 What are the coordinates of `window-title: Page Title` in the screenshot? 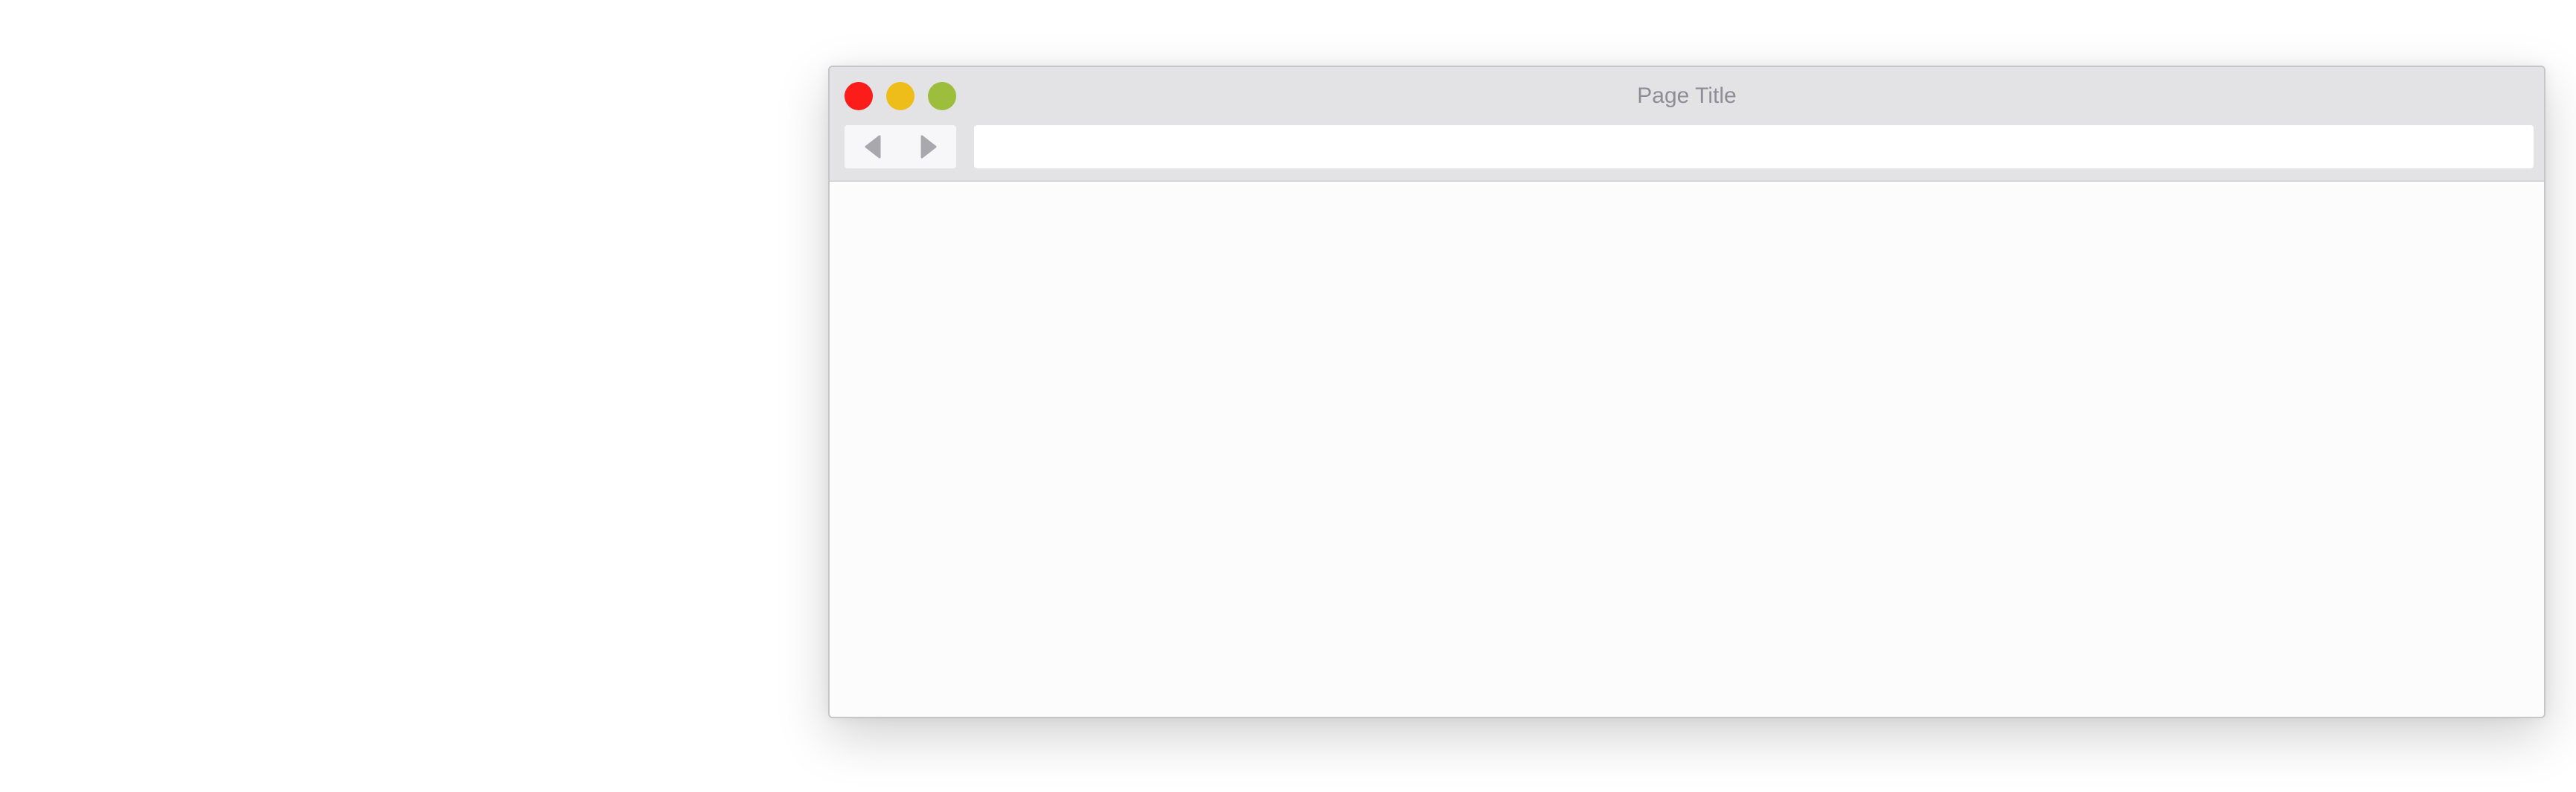 It's located at (1687, 95).